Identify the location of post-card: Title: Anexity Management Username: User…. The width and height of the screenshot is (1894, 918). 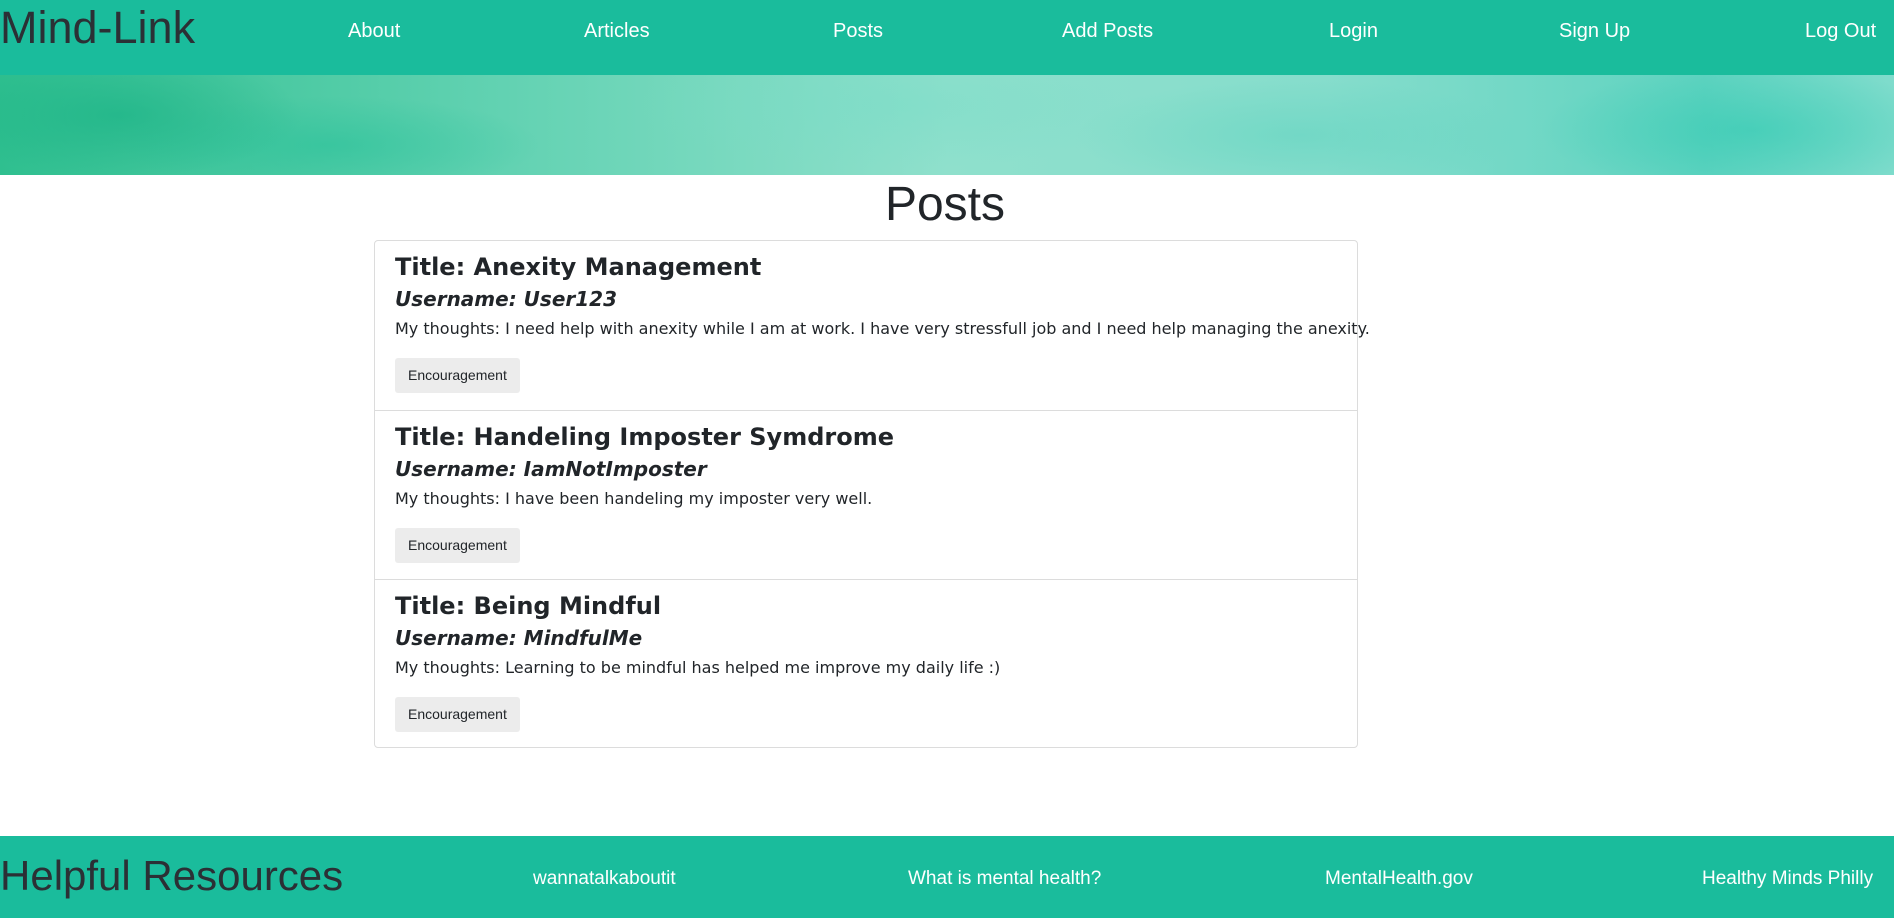
(872, 325).